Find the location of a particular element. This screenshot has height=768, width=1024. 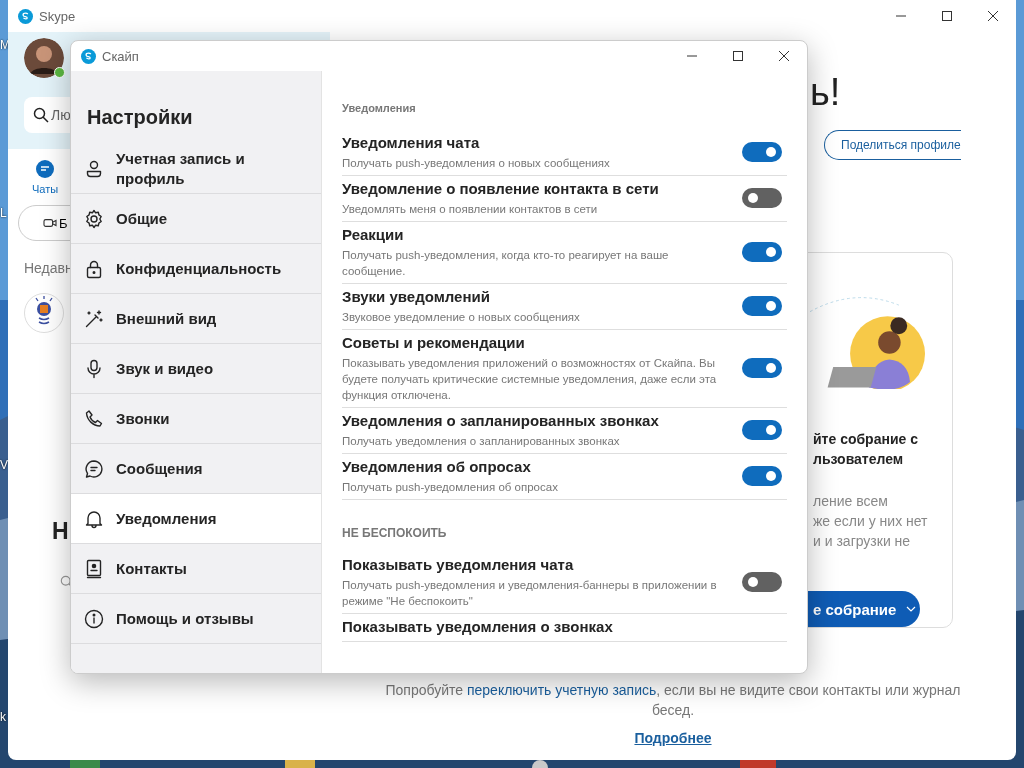

card-title: йте собрание с is located at coordinates (865, 440).